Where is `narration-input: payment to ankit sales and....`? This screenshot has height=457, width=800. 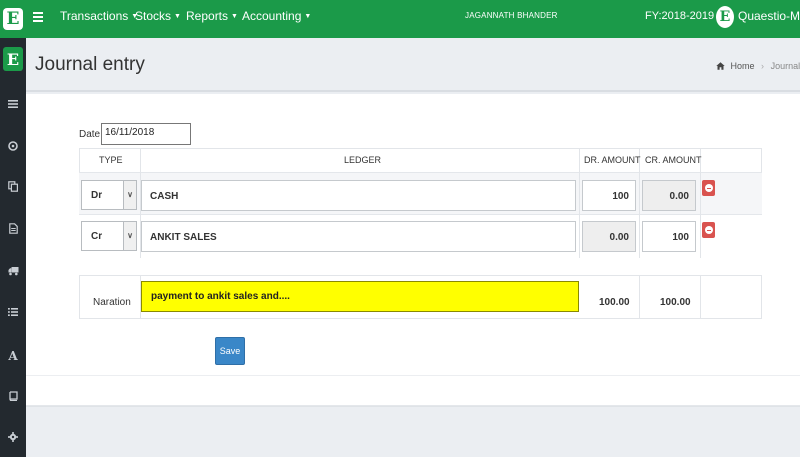 narration-input: payment to ankit sales and.... is located at coordinates (360, 296).